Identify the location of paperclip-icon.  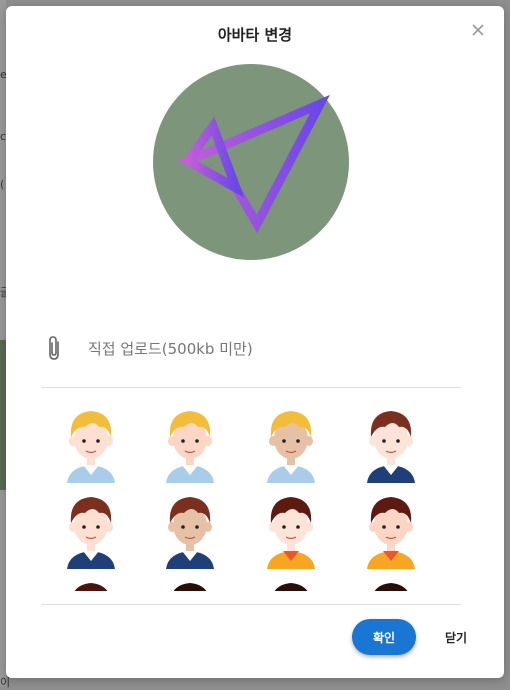
(54, 348).